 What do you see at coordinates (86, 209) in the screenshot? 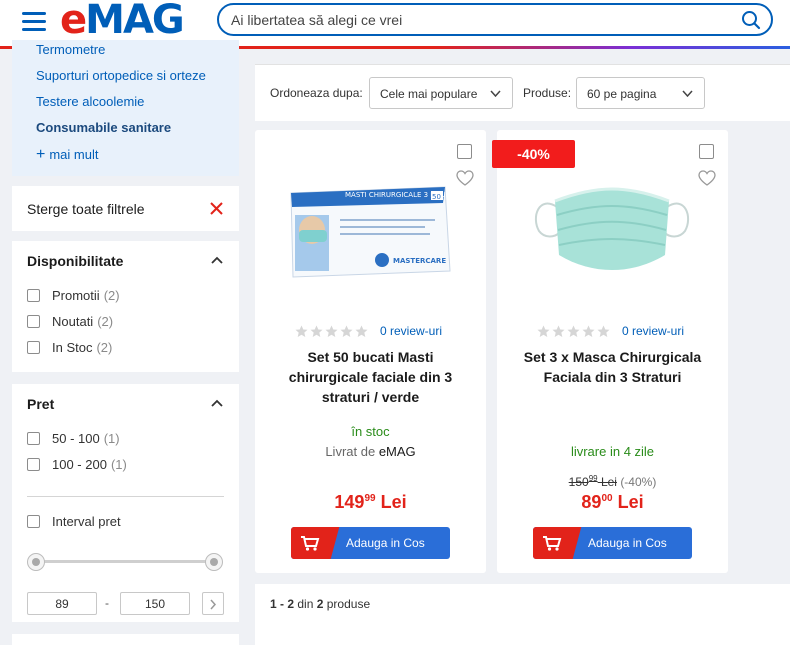
I see `clear-filters-label: Sterge toate filtrele` at bounding box center [86, 209].